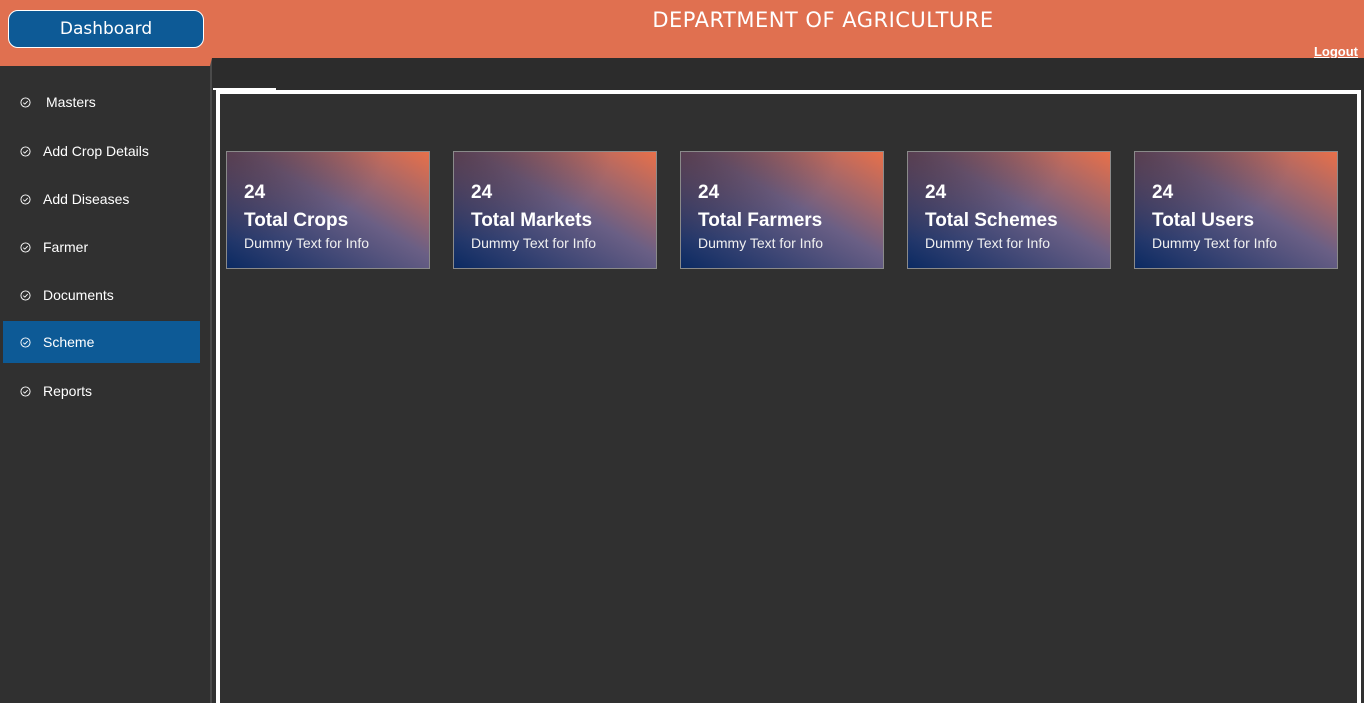 This screenshot has height=703, width=1364. I want to click on stat-card-users: 24 Total Users Dummy Text for Info, so click(1236, 210).